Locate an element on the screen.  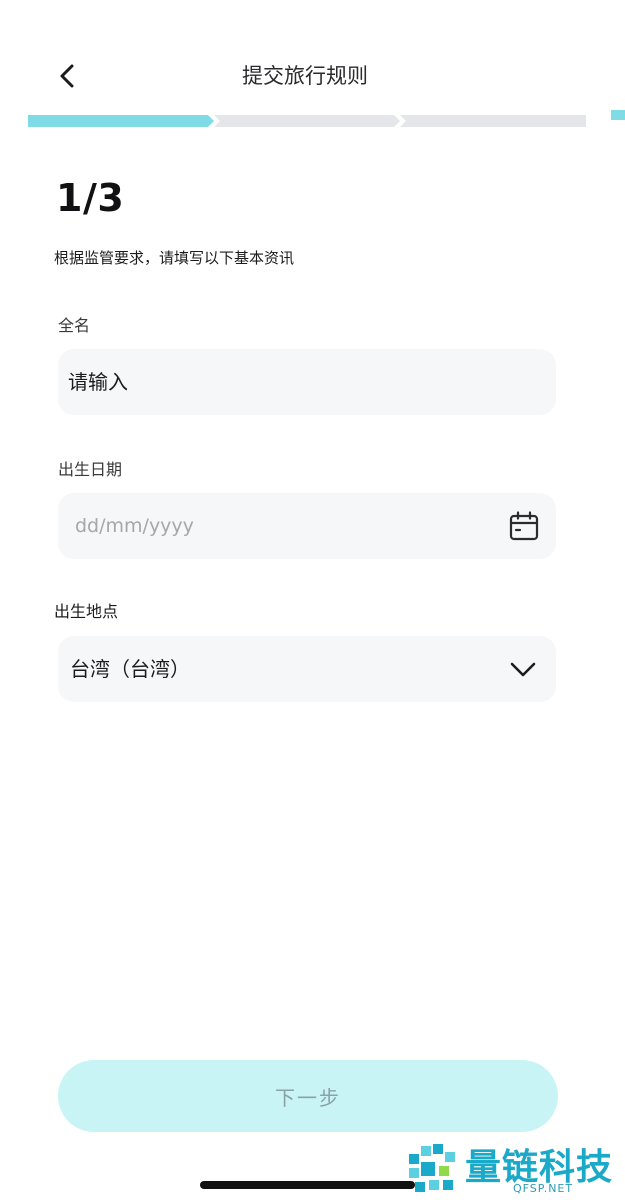
home-indicator is located at coordinates (307, 1185).